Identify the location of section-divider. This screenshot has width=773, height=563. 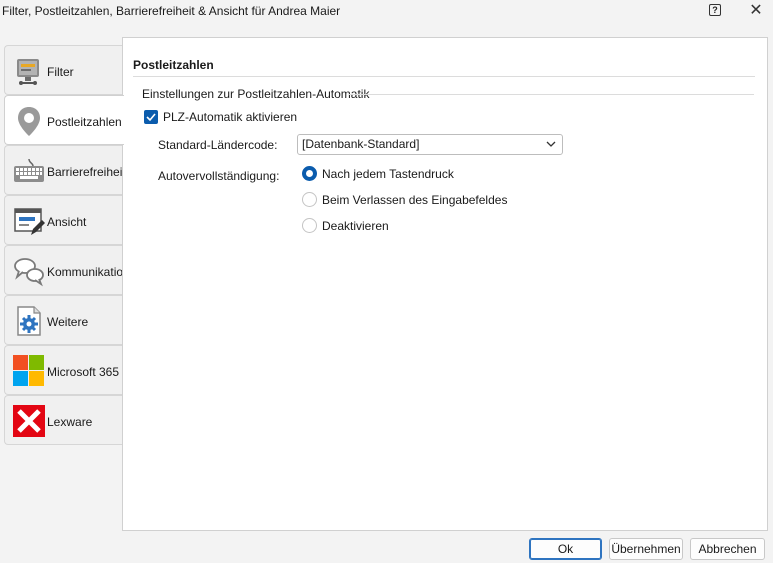
(444, 76).